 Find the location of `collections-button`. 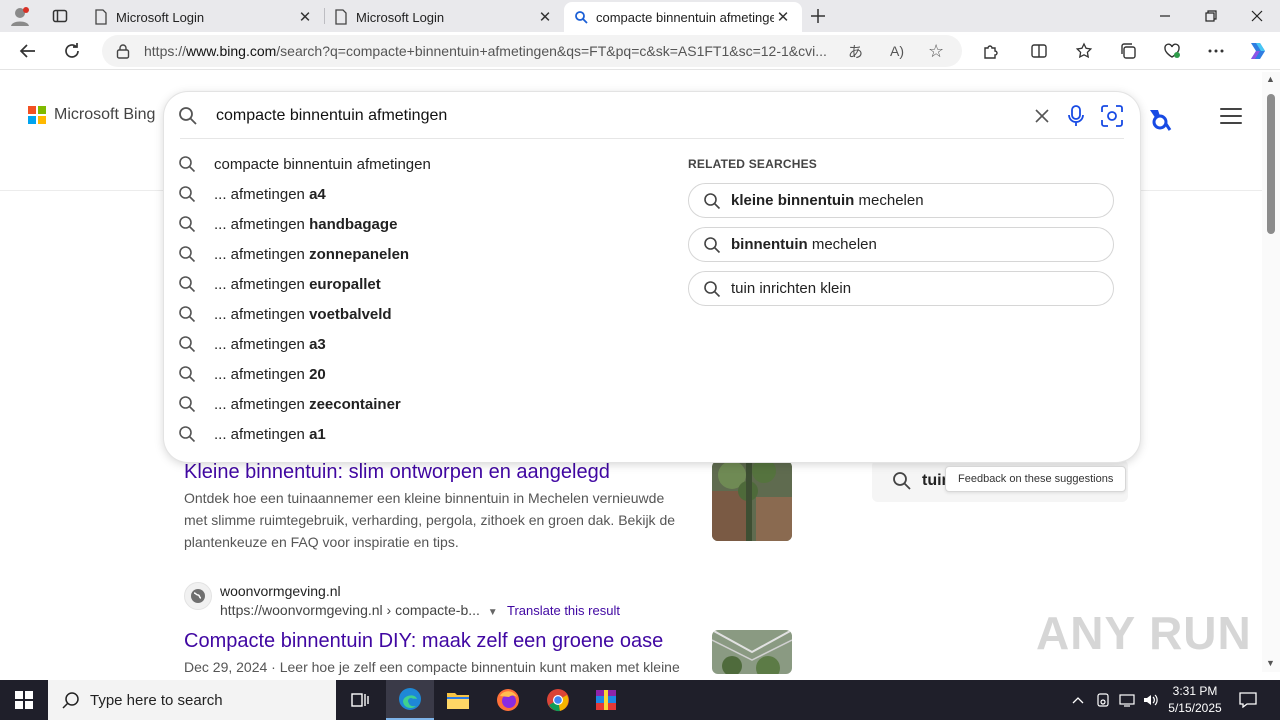

collections-button is located at coordinates (1128, 51).